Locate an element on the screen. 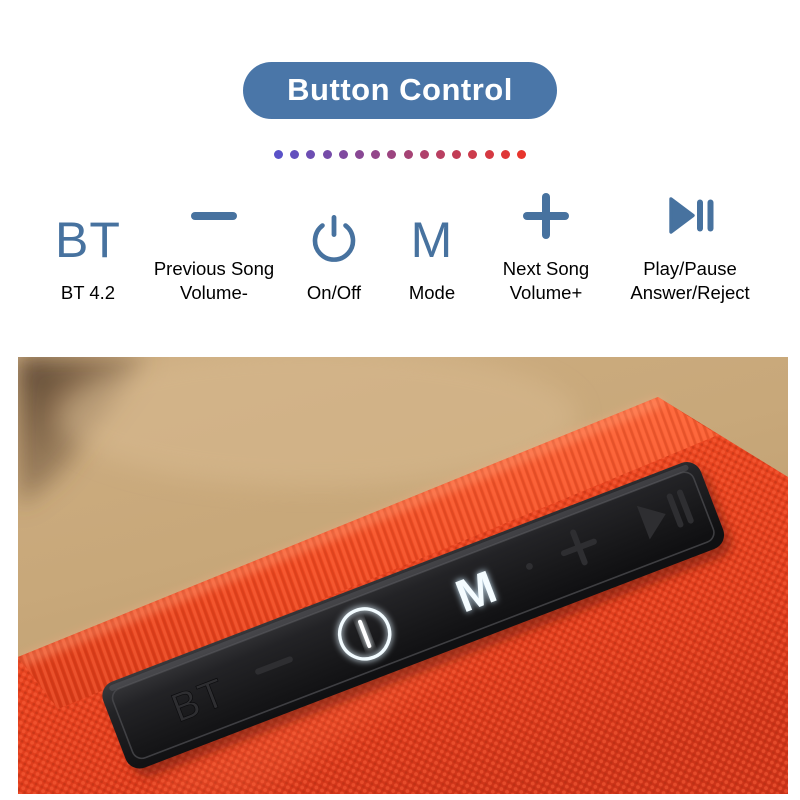  caption-line-1: BT 4.2 is located at coordinates (88, 292).